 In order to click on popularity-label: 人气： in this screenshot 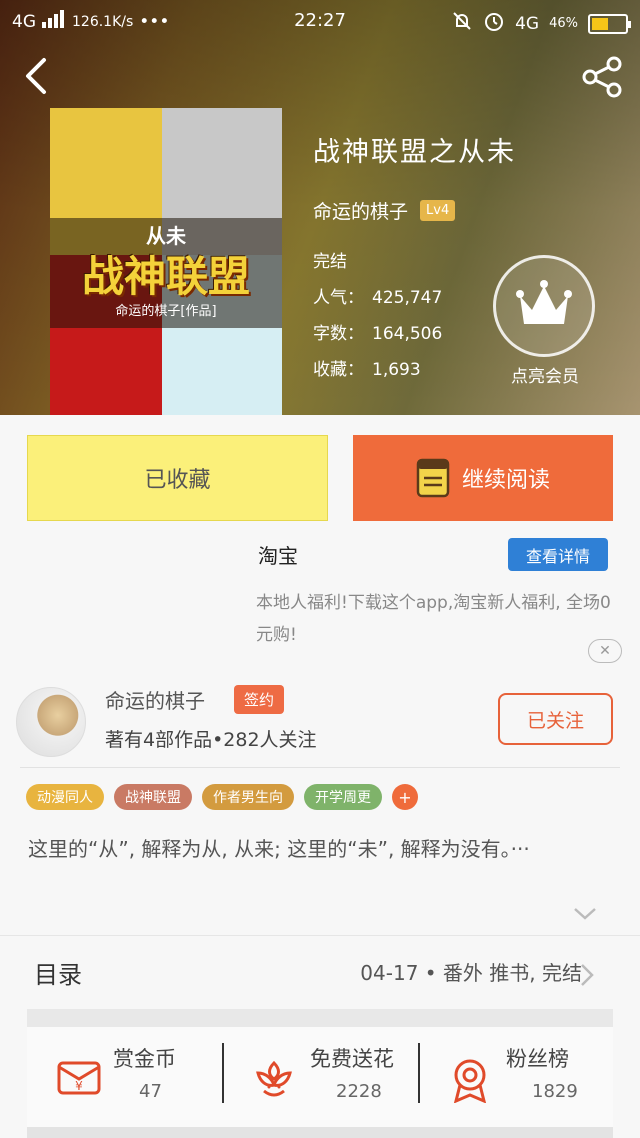, I will do `click(338, 298)`.